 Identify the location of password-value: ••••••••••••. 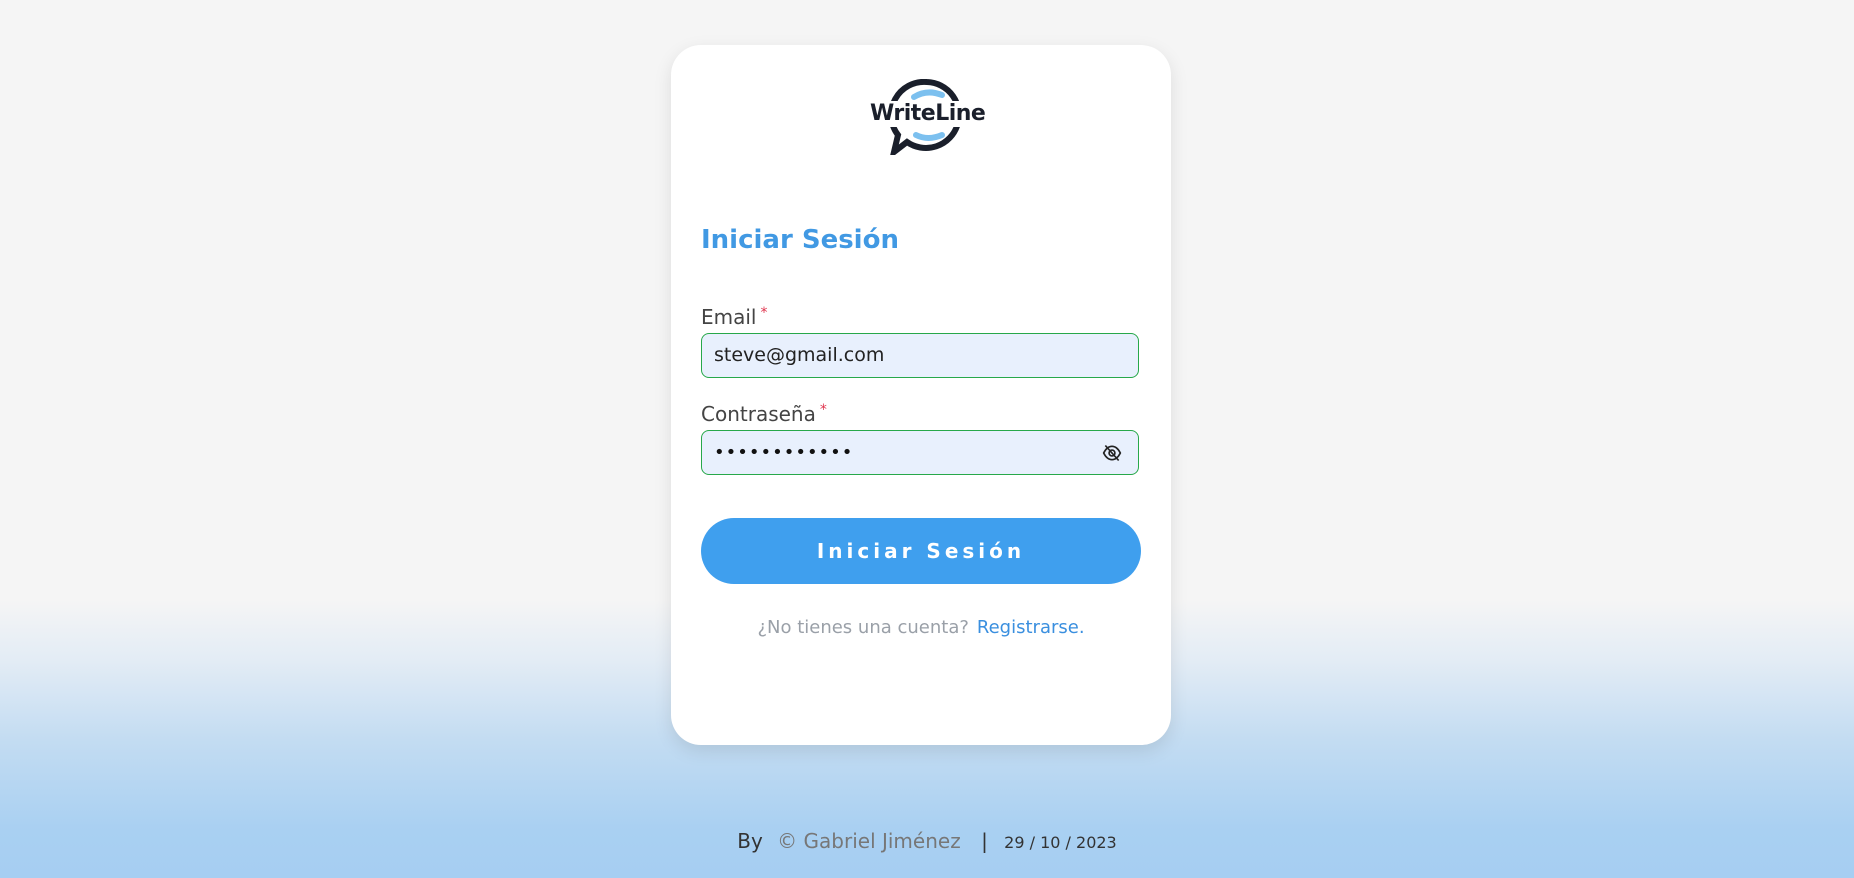
(784, 452).